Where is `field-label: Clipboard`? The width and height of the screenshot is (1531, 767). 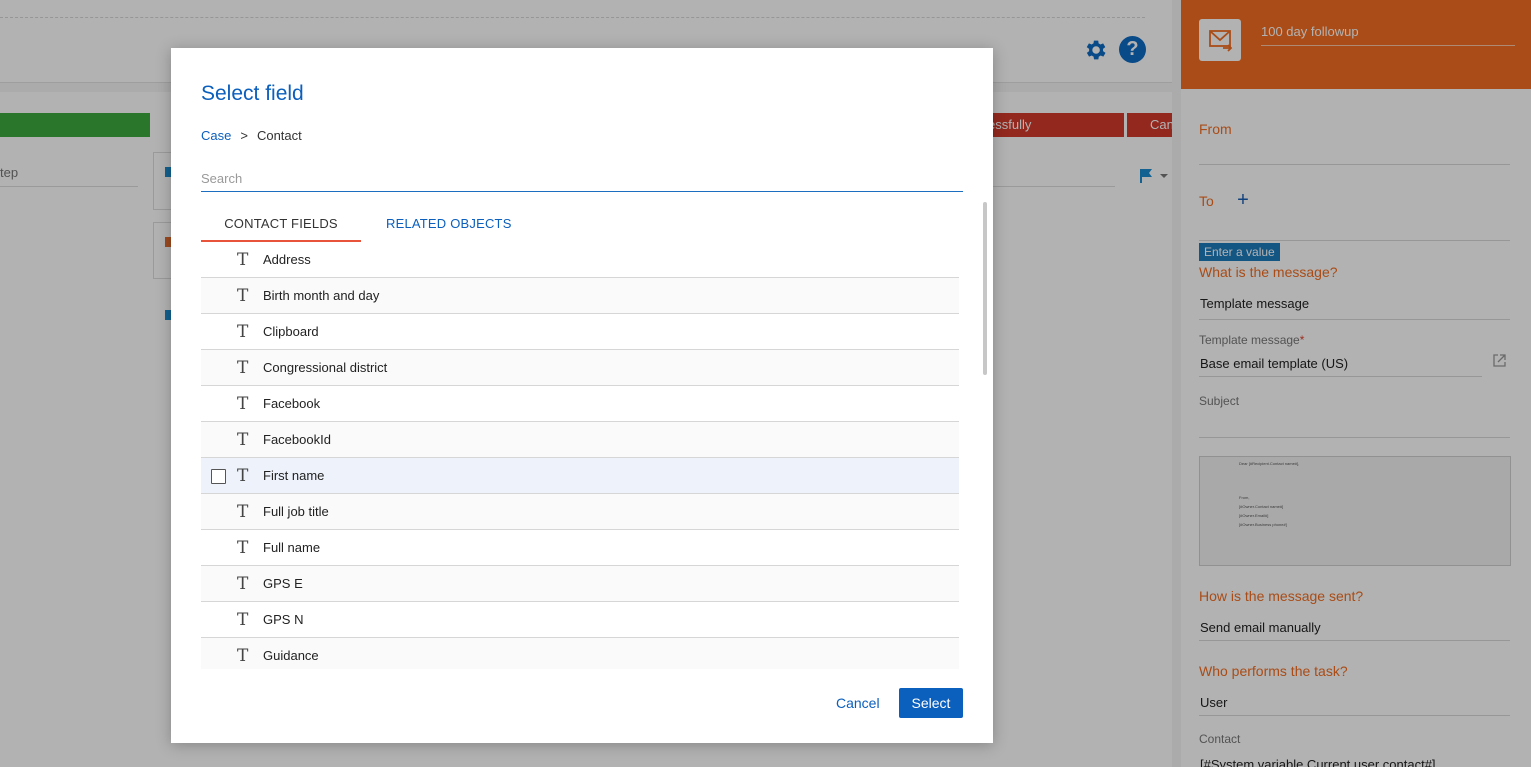 field-label: Clipboard is located at coordinates (291, 331).